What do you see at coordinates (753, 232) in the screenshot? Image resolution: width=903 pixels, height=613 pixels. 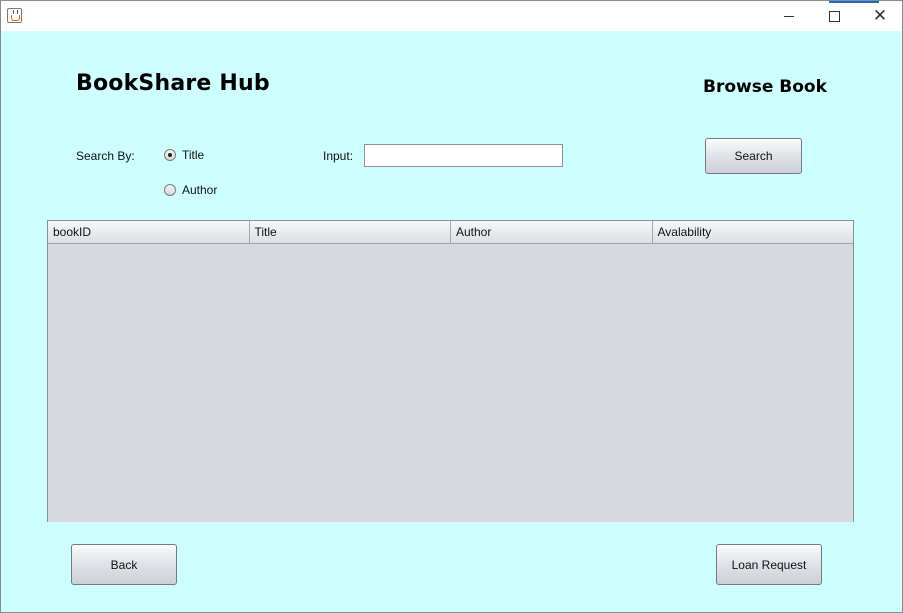 I see `column-header-availability: Avalability` at bounding box center [753, 232].